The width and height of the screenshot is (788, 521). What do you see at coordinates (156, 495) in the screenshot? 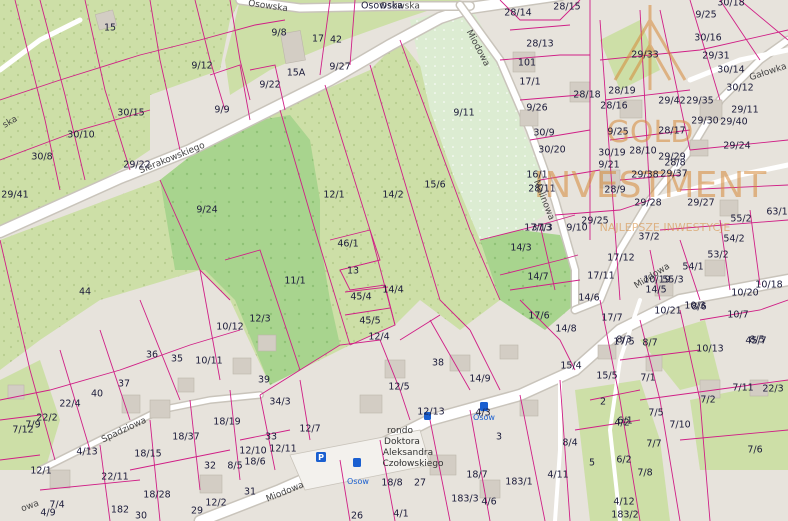
I see `parcel-label: 18/28` at bounding box center [156, 495].